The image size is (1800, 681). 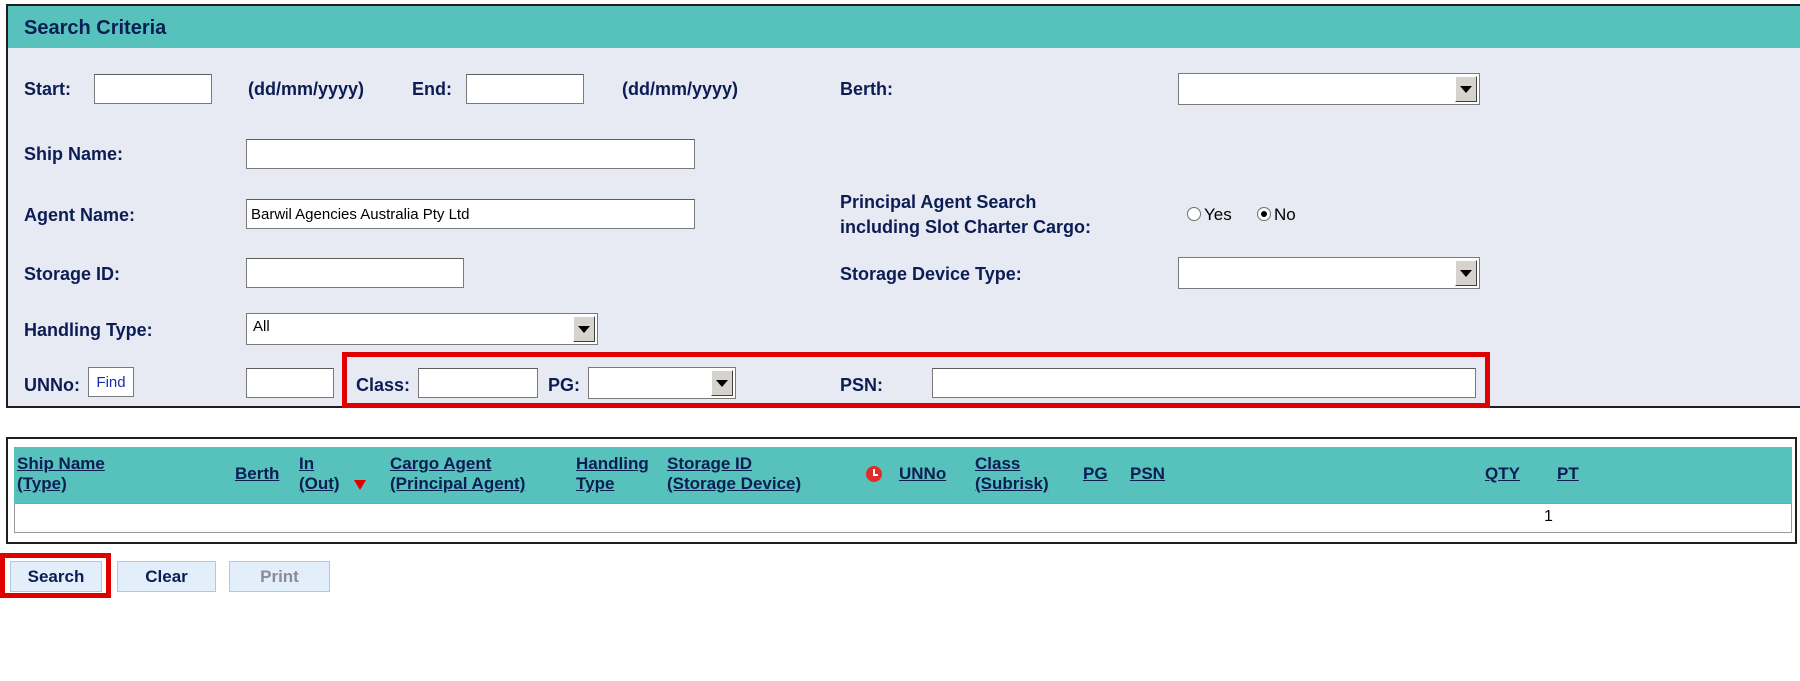 What do you see at coordinates (80, 215) in the screenshot?
I see `agent-name-label: Agent Name:` at bounding box center [80, 215].